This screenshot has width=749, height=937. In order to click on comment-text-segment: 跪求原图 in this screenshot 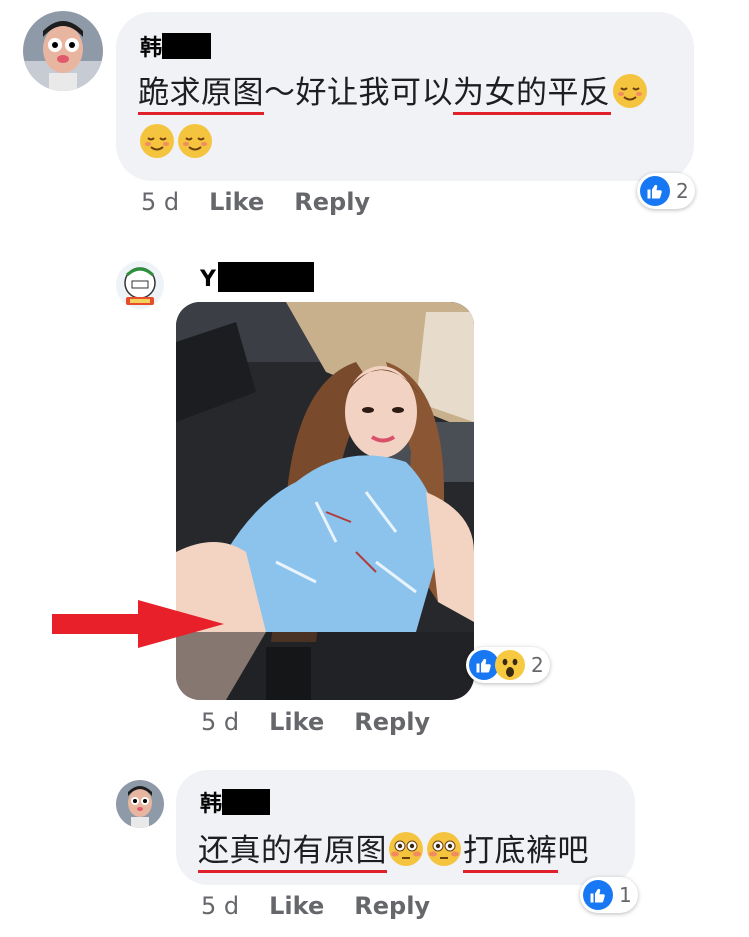, I will do `click(201, 95)`.